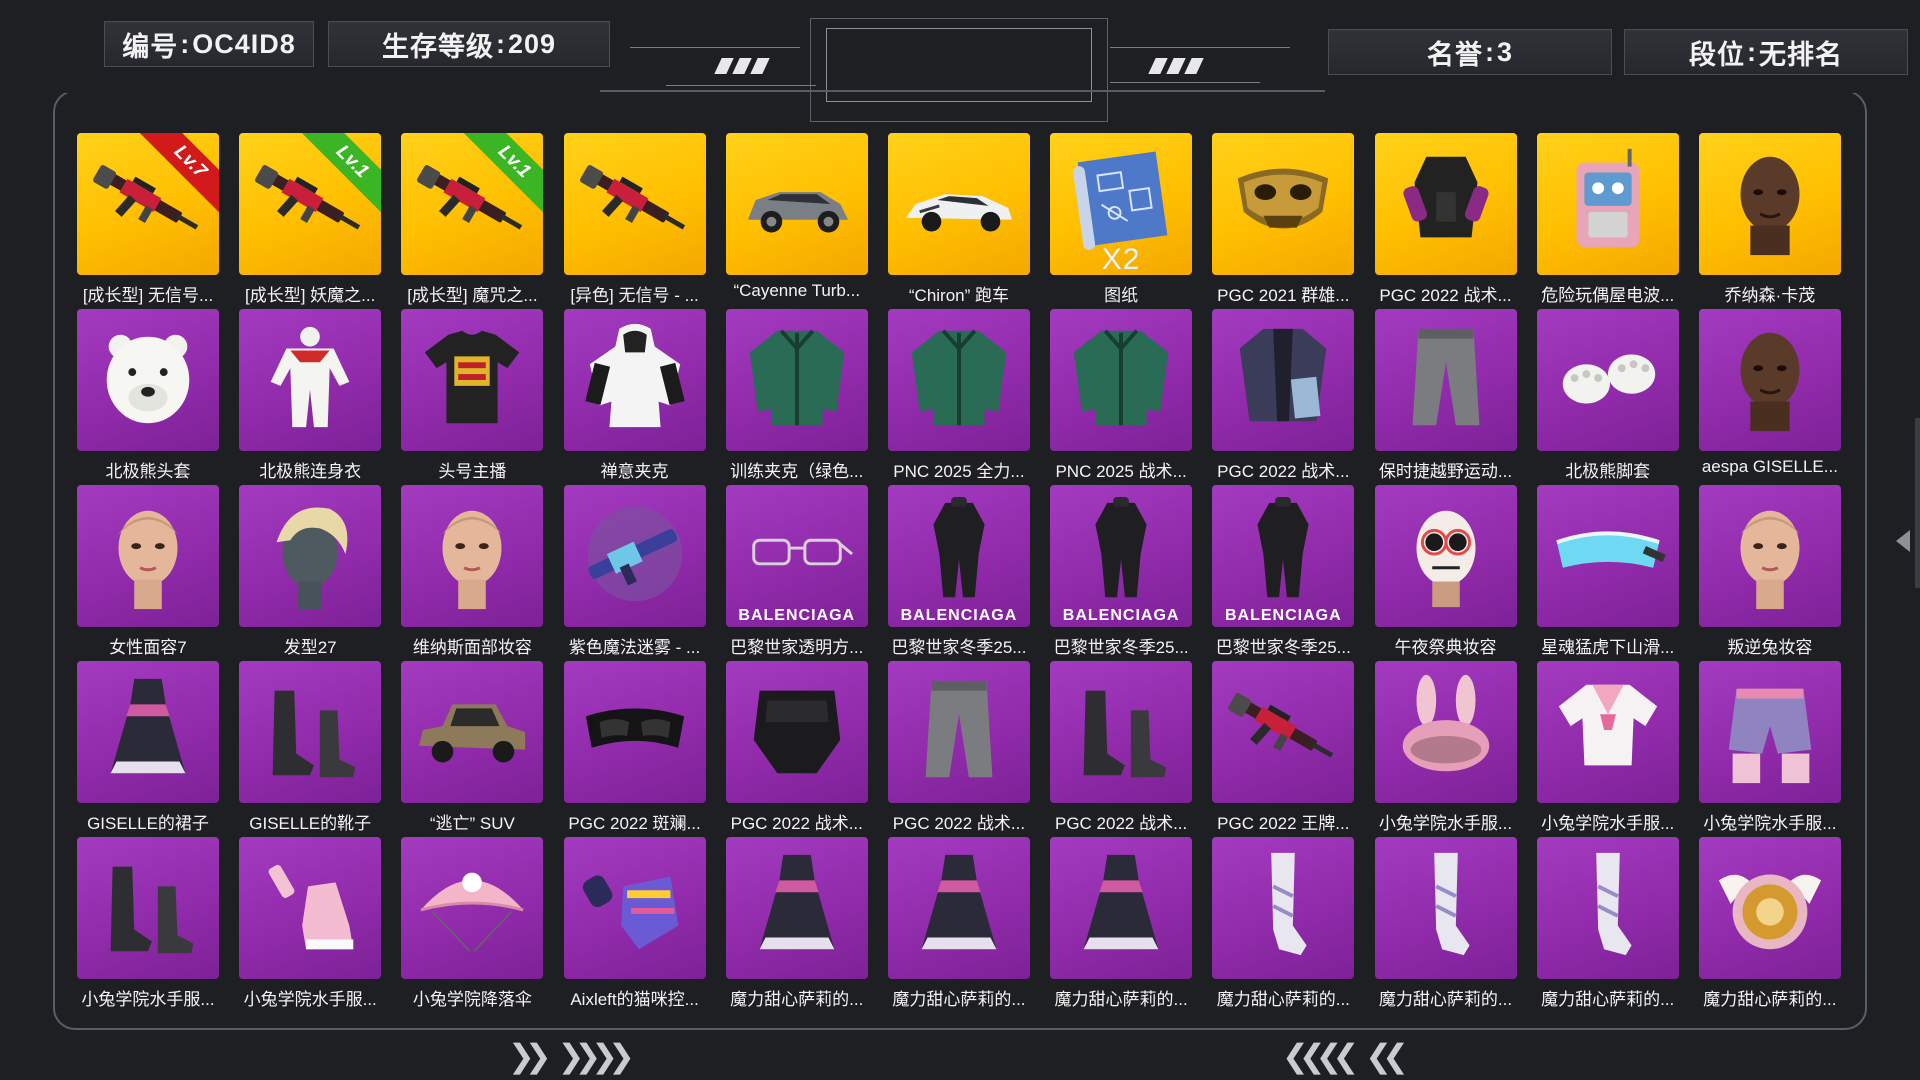  I want to click on inventory-item: 发型27, so click(310, 571).